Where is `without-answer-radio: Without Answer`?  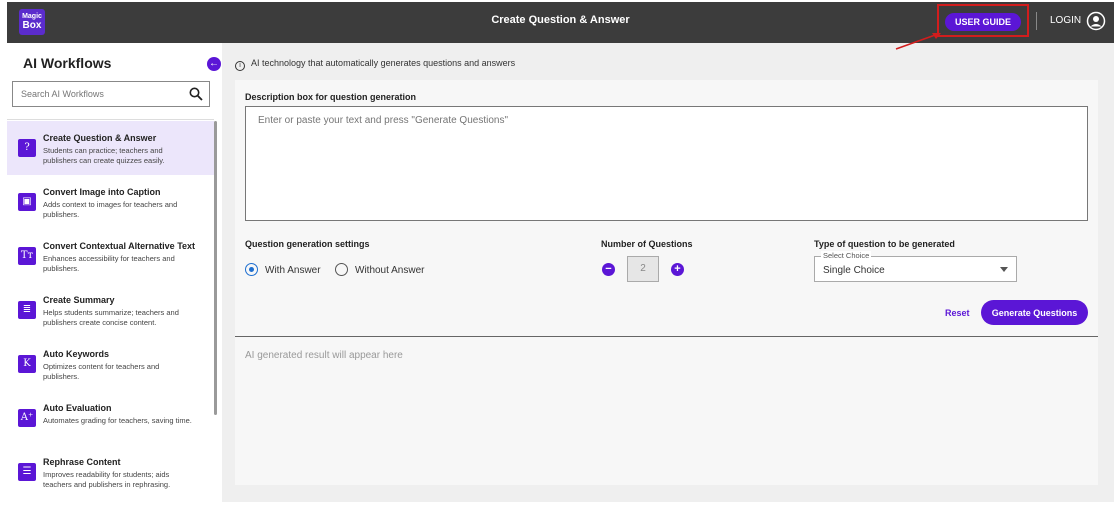
without-answer-radio: Without Answer is located at coordinates (379, 269).